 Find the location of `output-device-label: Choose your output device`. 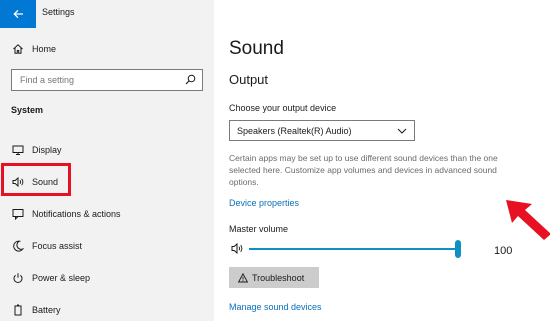

output-device-label: Choose your output device is located at coordinates (283, 108).